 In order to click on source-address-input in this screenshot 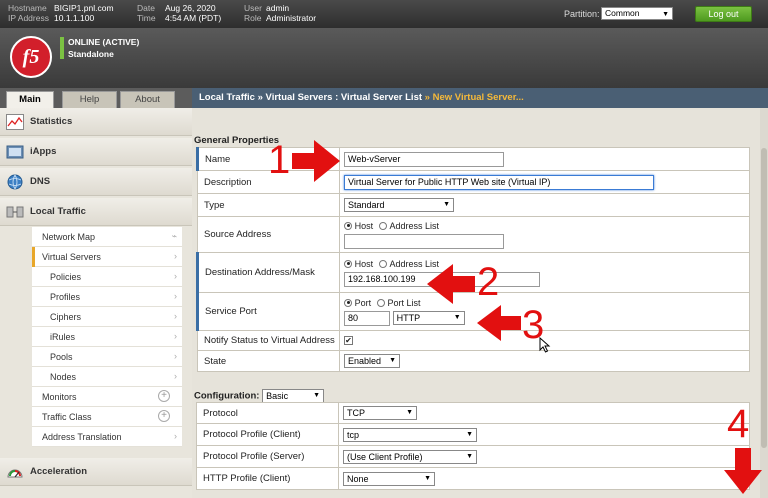, I will do `click(424, 241)`.